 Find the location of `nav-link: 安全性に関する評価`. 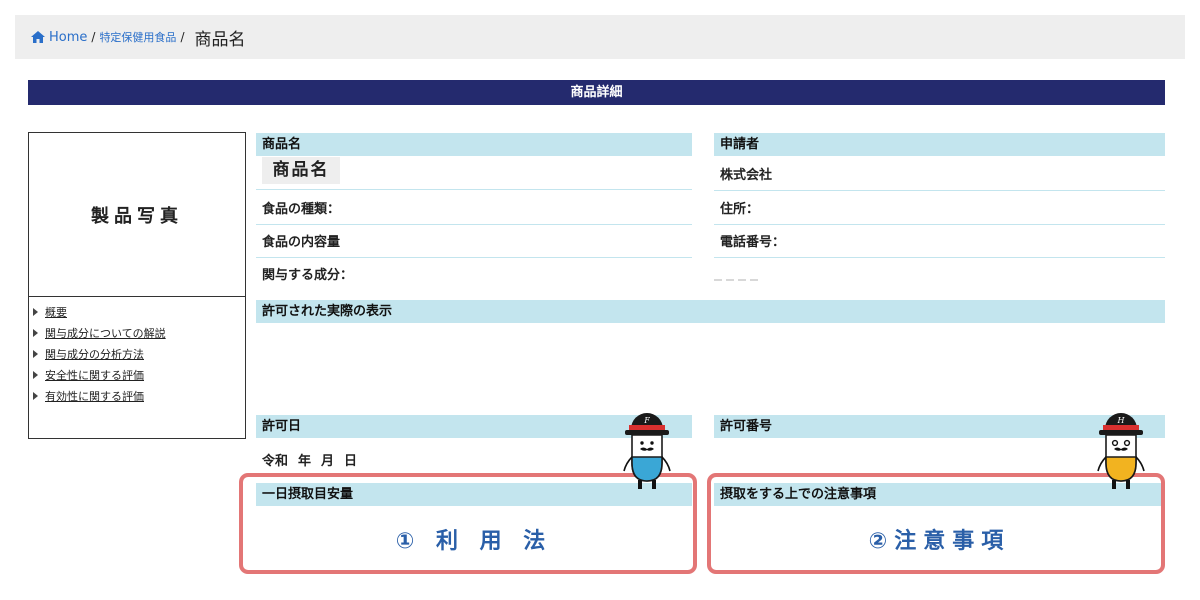

nav-link: 安全性に関する評価 is located at coordinates (94, 375).